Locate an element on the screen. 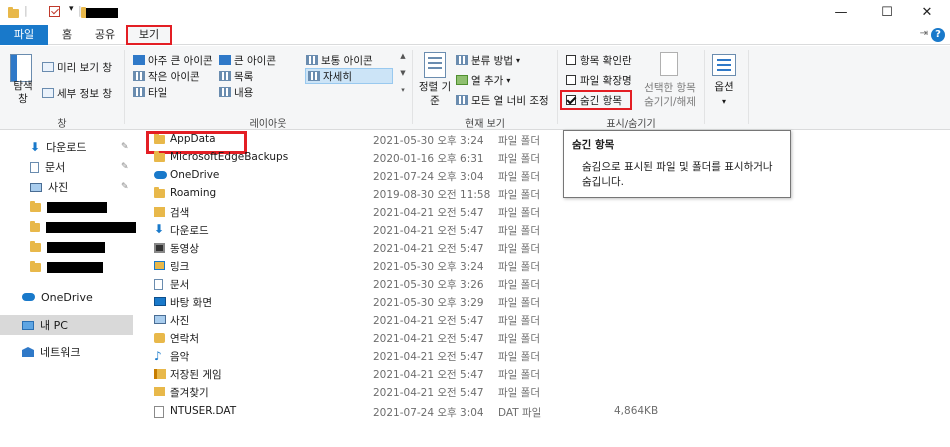 The image size is (950, 447). layout-large-icons: 큰 아이콘 is located at coordinates (247, 60).